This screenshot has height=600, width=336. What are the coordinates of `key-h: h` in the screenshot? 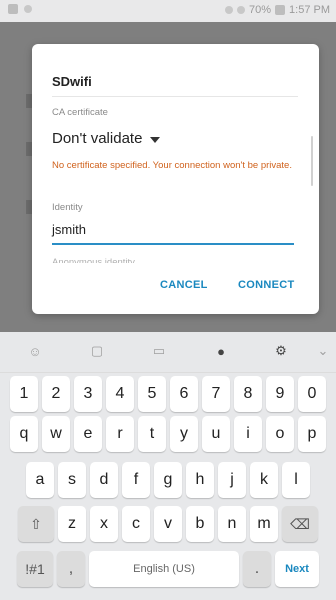 It's located at (200, 480).